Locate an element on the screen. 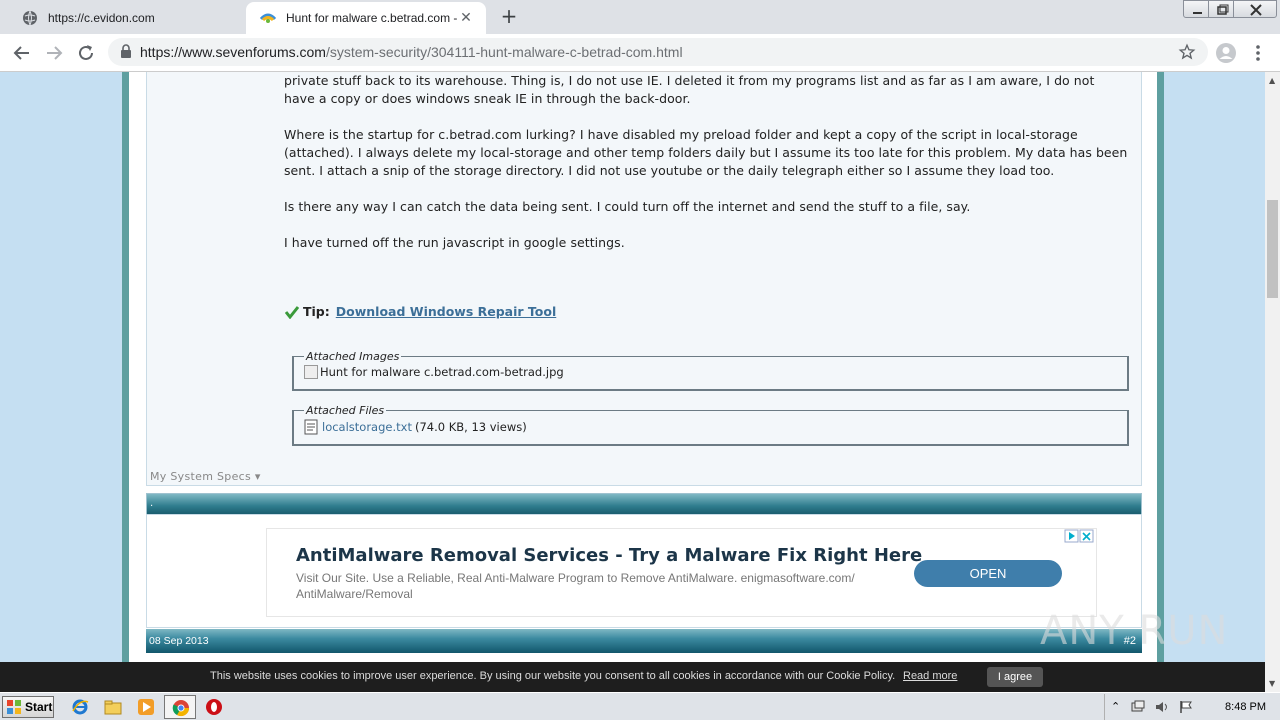  more-vert-icon is located at coordinates (1258, 53).